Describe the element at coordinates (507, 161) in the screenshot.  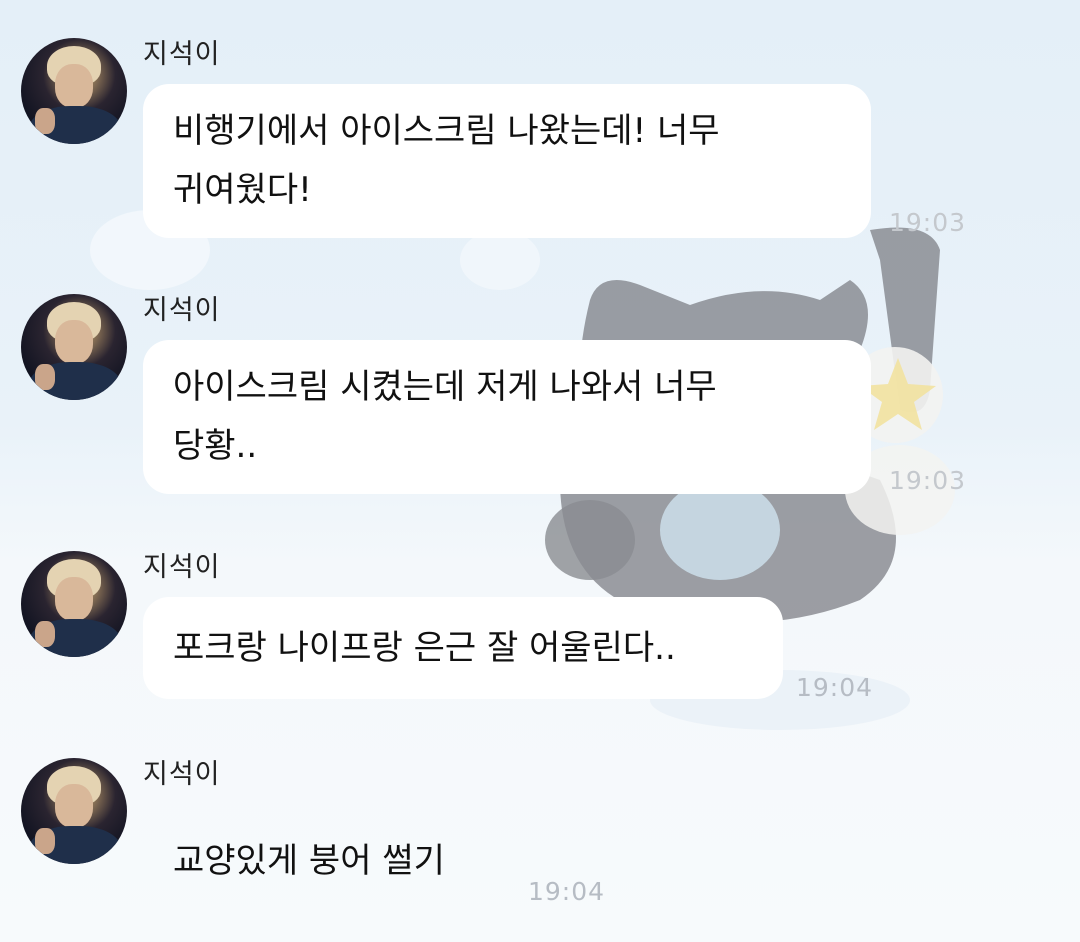
I see `message-bubble: 비행기에서 아이스크림 나왔는데! 너무 귀여웠다!` at that location.